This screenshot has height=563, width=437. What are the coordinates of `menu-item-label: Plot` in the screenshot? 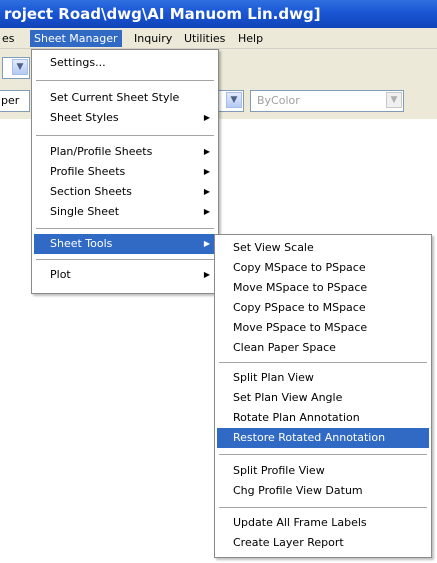 It's located at (60, 274).